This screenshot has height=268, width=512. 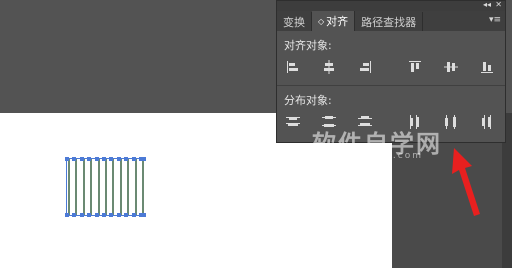 I want to click on red-arrow-icon, so click(x=466, y=182).